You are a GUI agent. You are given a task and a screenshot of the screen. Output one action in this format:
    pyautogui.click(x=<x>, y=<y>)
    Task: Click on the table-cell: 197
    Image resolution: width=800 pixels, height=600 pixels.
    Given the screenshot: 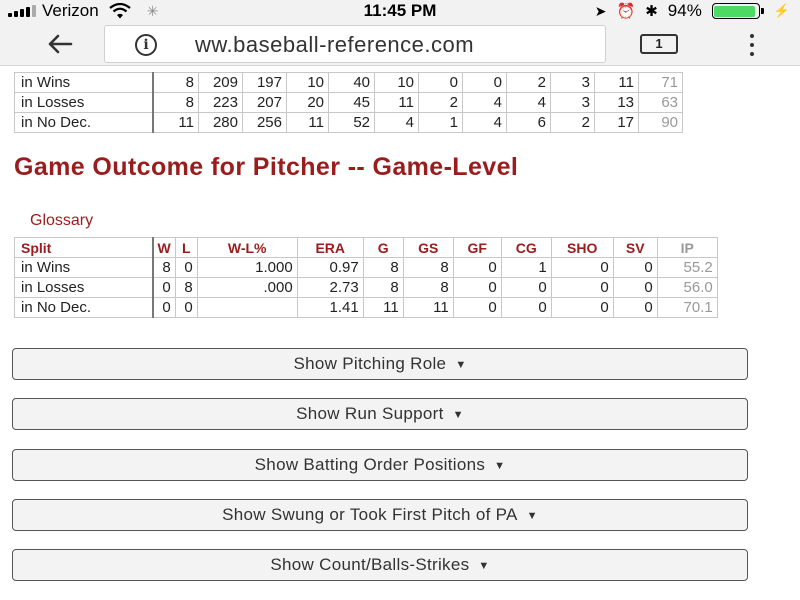 What is the action you would take?
    pyautogui.click(x=264, y=82)
    